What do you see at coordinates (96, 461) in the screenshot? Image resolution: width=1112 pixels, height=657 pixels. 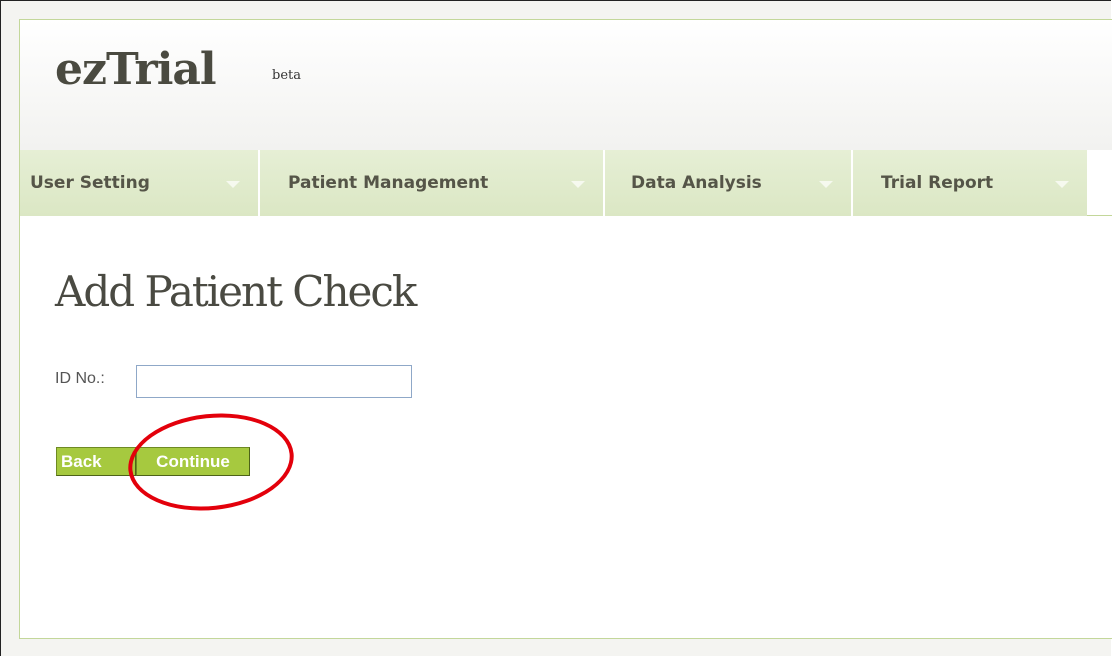 I see `back-button: Back` at bounding box center [96, 461].